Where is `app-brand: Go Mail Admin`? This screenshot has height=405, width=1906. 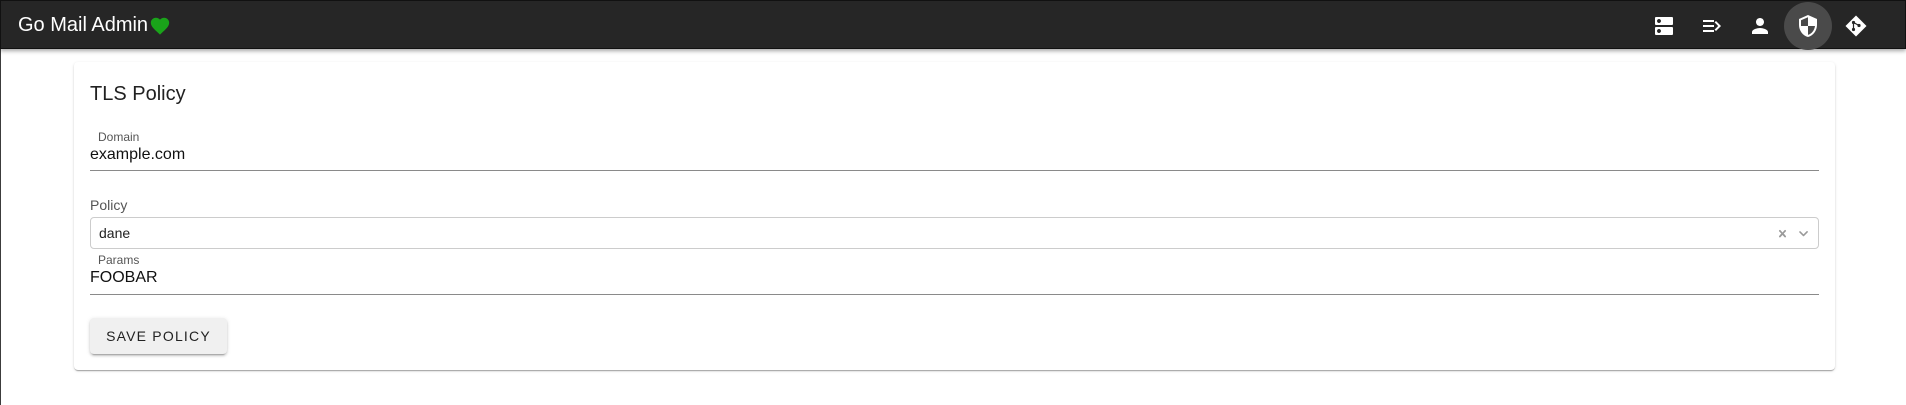
app-brand: Go Mail Admin is located at coordinates (94, 25).